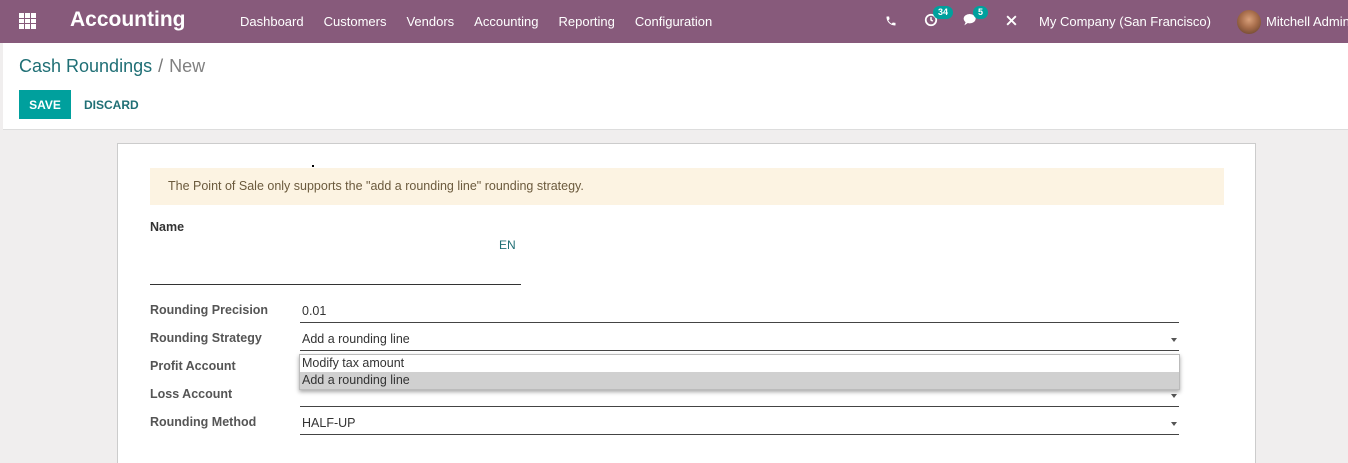  Describe the element at coordinates (85, 66) in the screenshot. I see `breadcrumb-parent: Cash Roundings` at that location.